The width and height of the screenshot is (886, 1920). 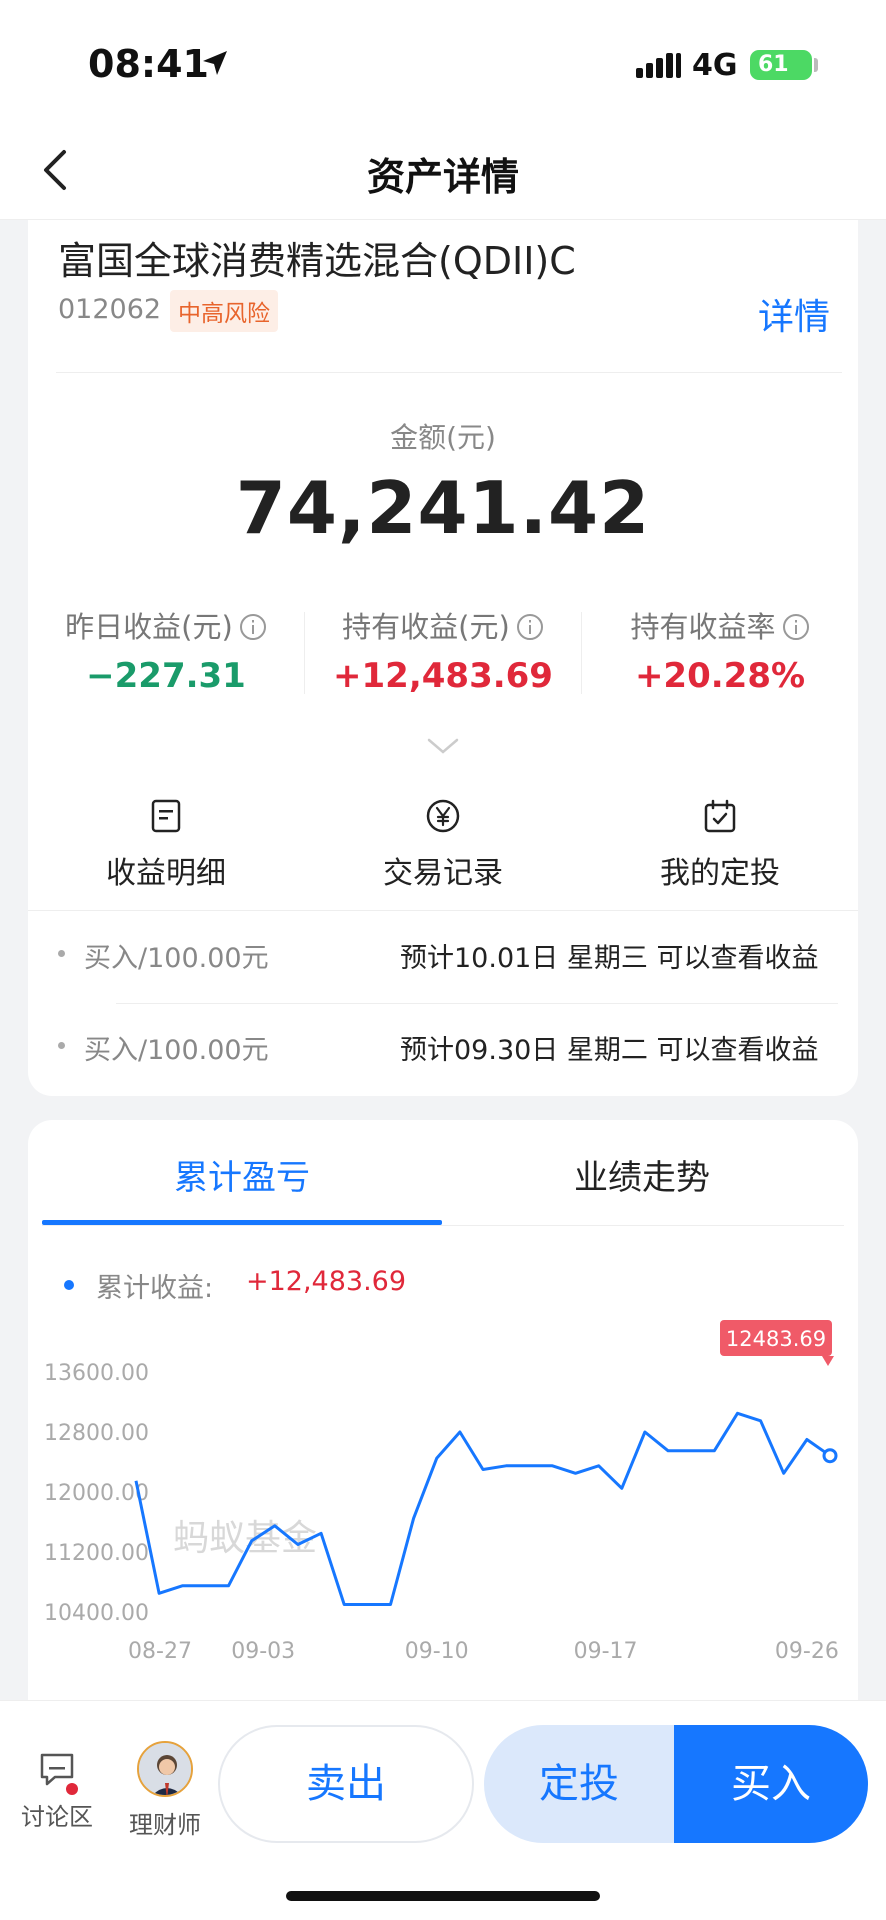 What do you see at coordinates (160, 1651) in the screenshot?
I see `x-tick-label: 08-27` at bounding box center [160, 1651].